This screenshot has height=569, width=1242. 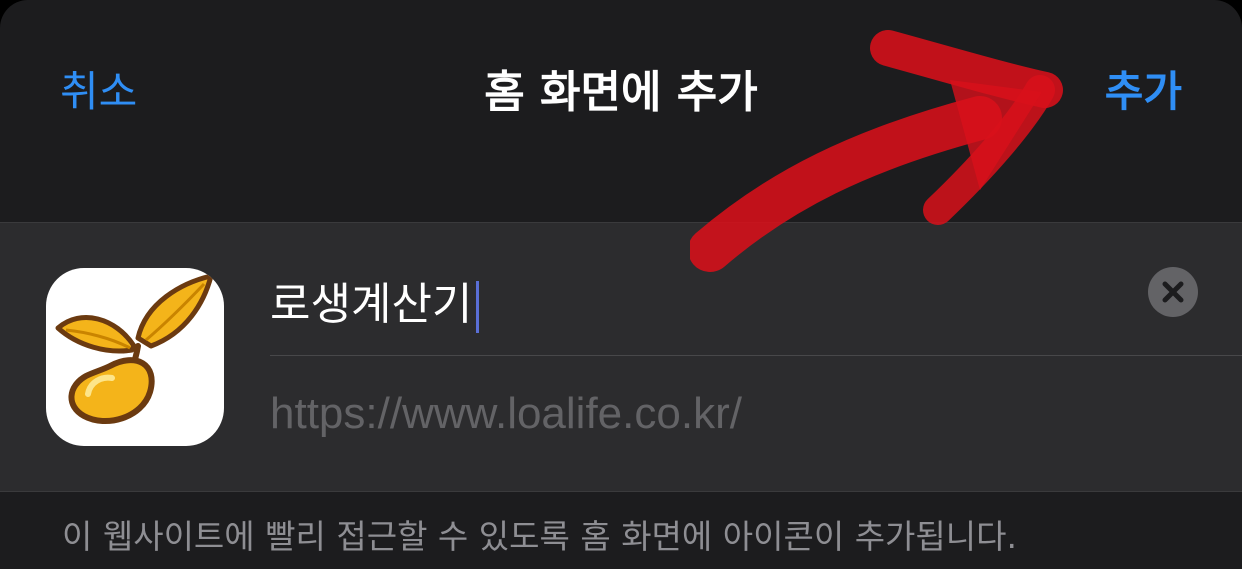 I want to click on sprout-app-icon, so click(x=135, y=357).